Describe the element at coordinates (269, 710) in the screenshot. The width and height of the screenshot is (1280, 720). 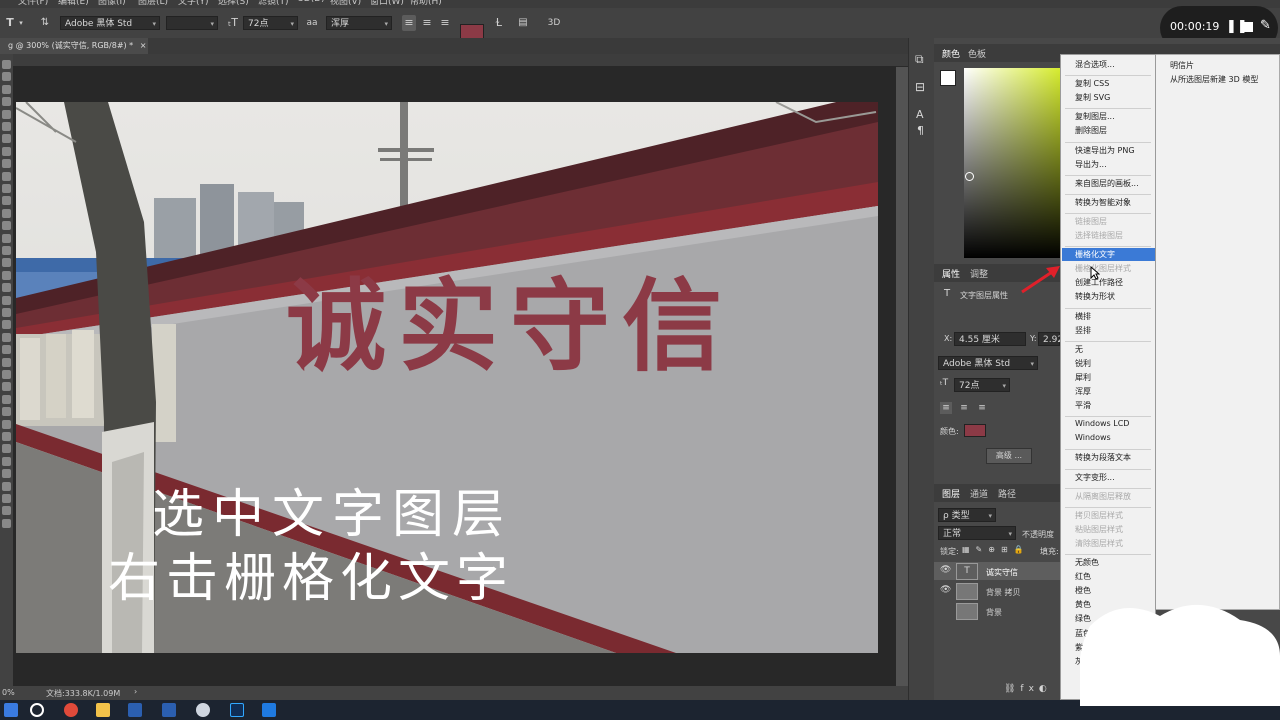
I see `recorder-icon` at that location.